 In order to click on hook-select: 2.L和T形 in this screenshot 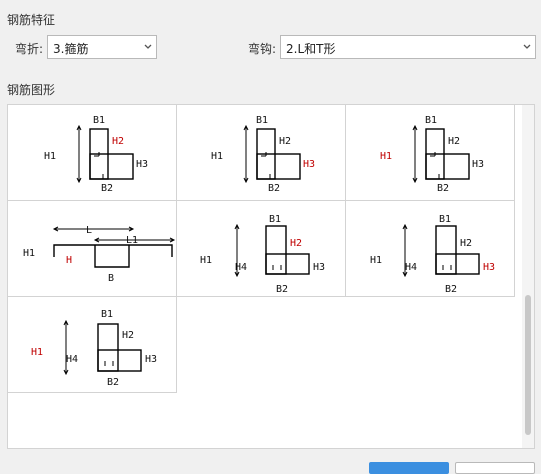, I will do `click(408, 47)`.